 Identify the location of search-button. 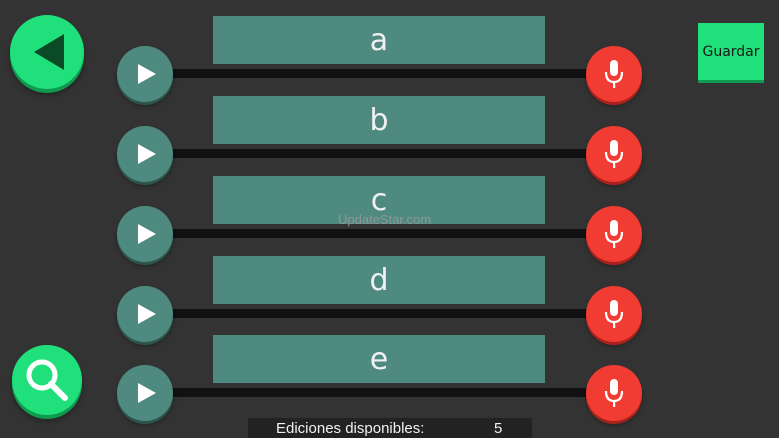
(47, 380).